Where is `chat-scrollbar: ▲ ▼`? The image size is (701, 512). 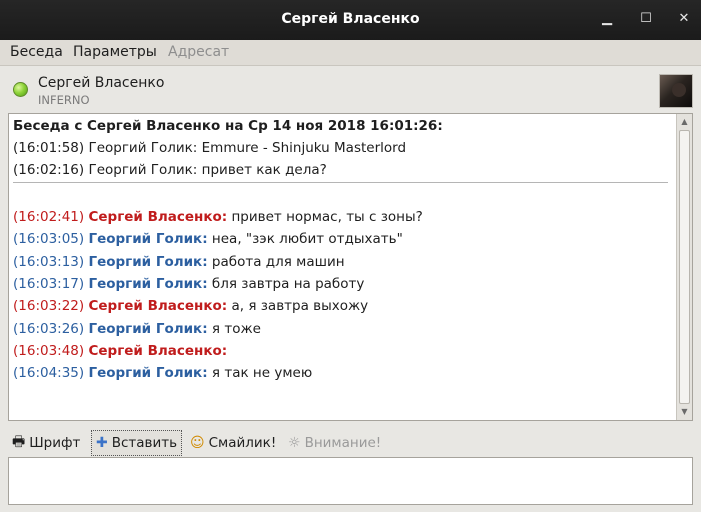
chat-scrollbar: ▲ ▼ is located at coordinates (684, 267).